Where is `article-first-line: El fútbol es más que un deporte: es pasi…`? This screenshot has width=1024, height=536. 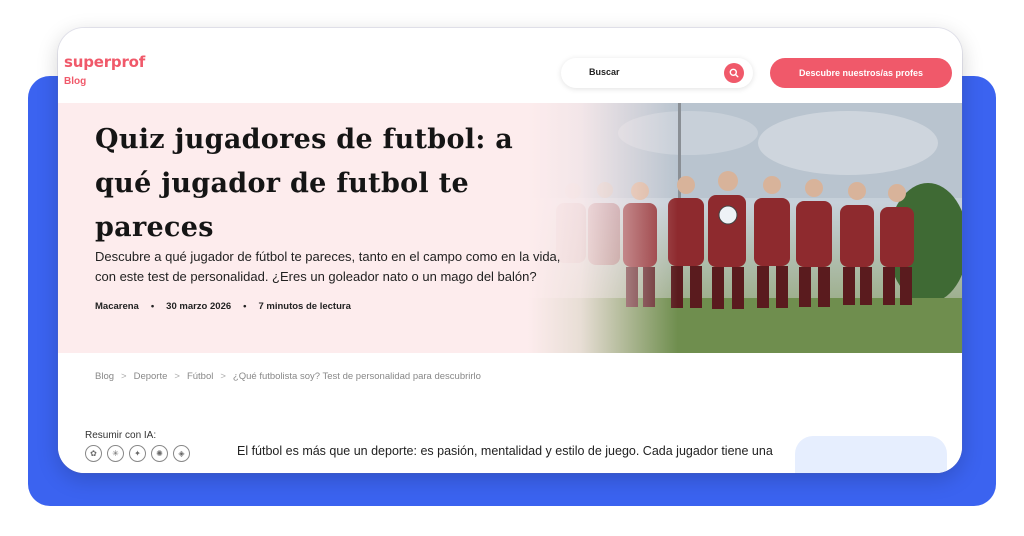
article-first-line: El fútbol es más que un deporte: es pasi… is located at coordinates (505, 451).